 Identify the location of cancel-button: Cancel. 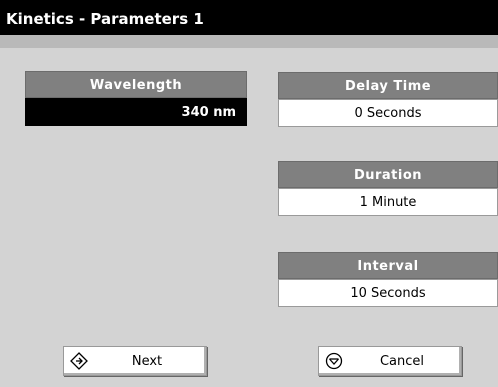
(390, 361).